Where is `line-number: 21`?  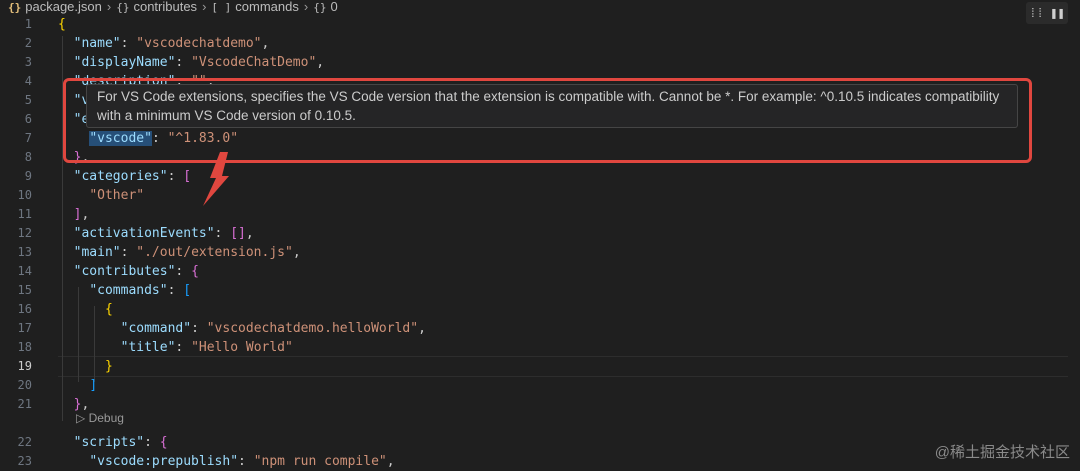
line-number: 21 is located at coordinates (24, 404).